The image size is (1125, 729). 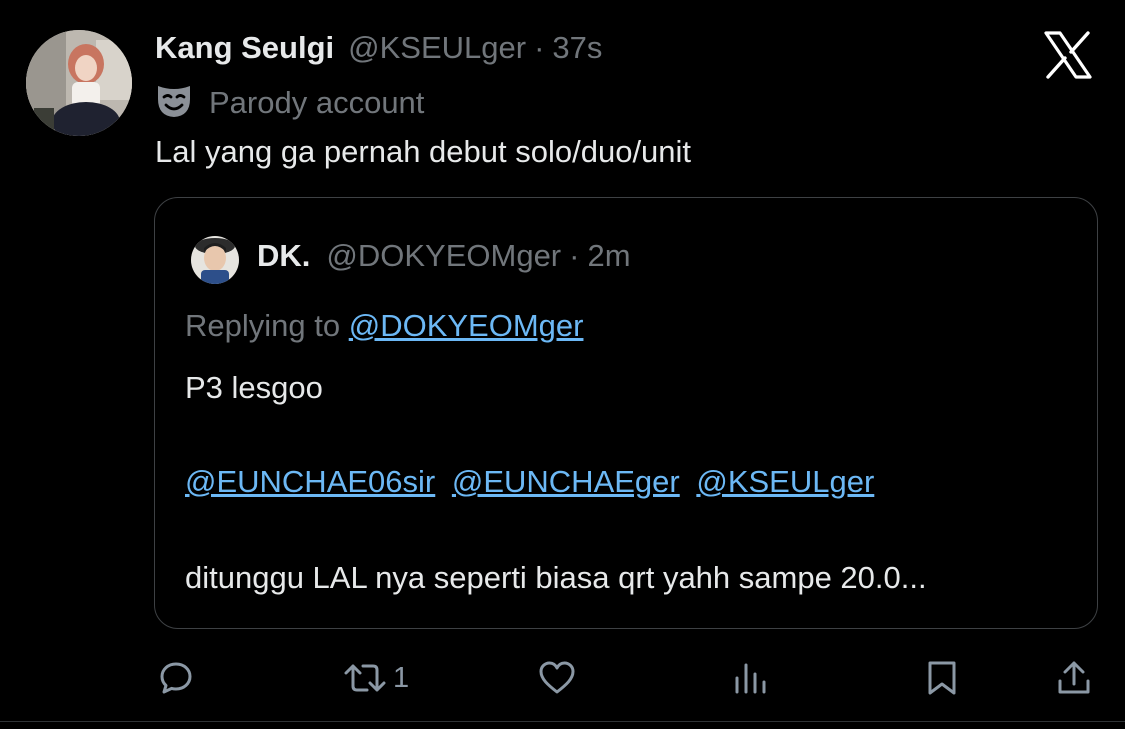 I want to click on replying-to-line: Replying to @DOKYEOMger, so click(x=384, y=326).